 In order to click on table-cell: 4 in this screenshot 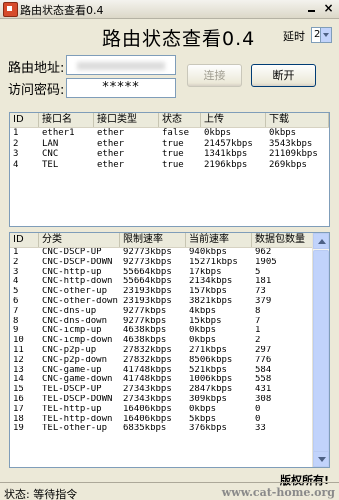, I will do `click(16, 282)`.